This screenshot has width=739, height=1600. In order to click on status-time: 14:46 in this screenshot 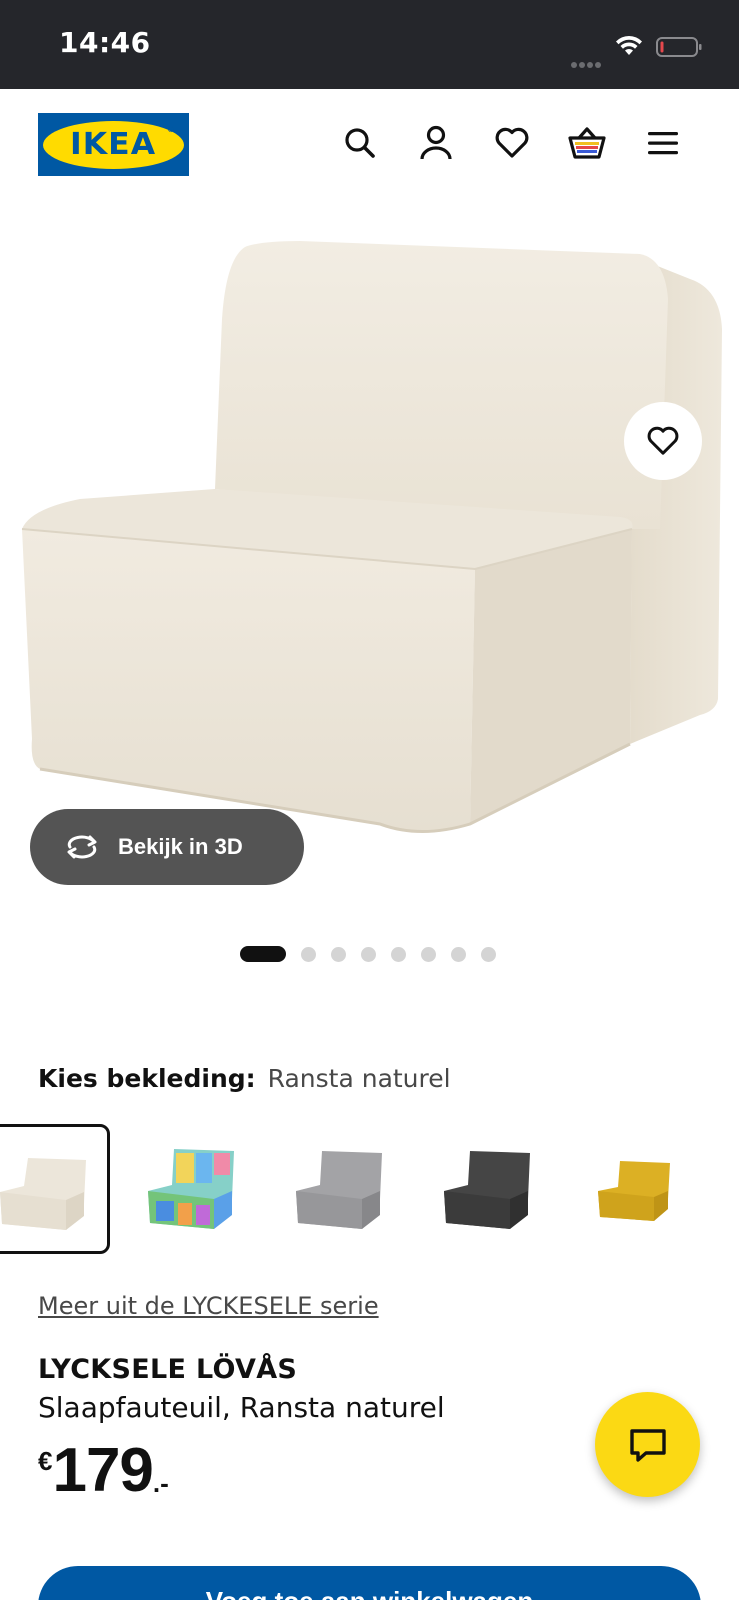, I will do `click(105, 42)`.